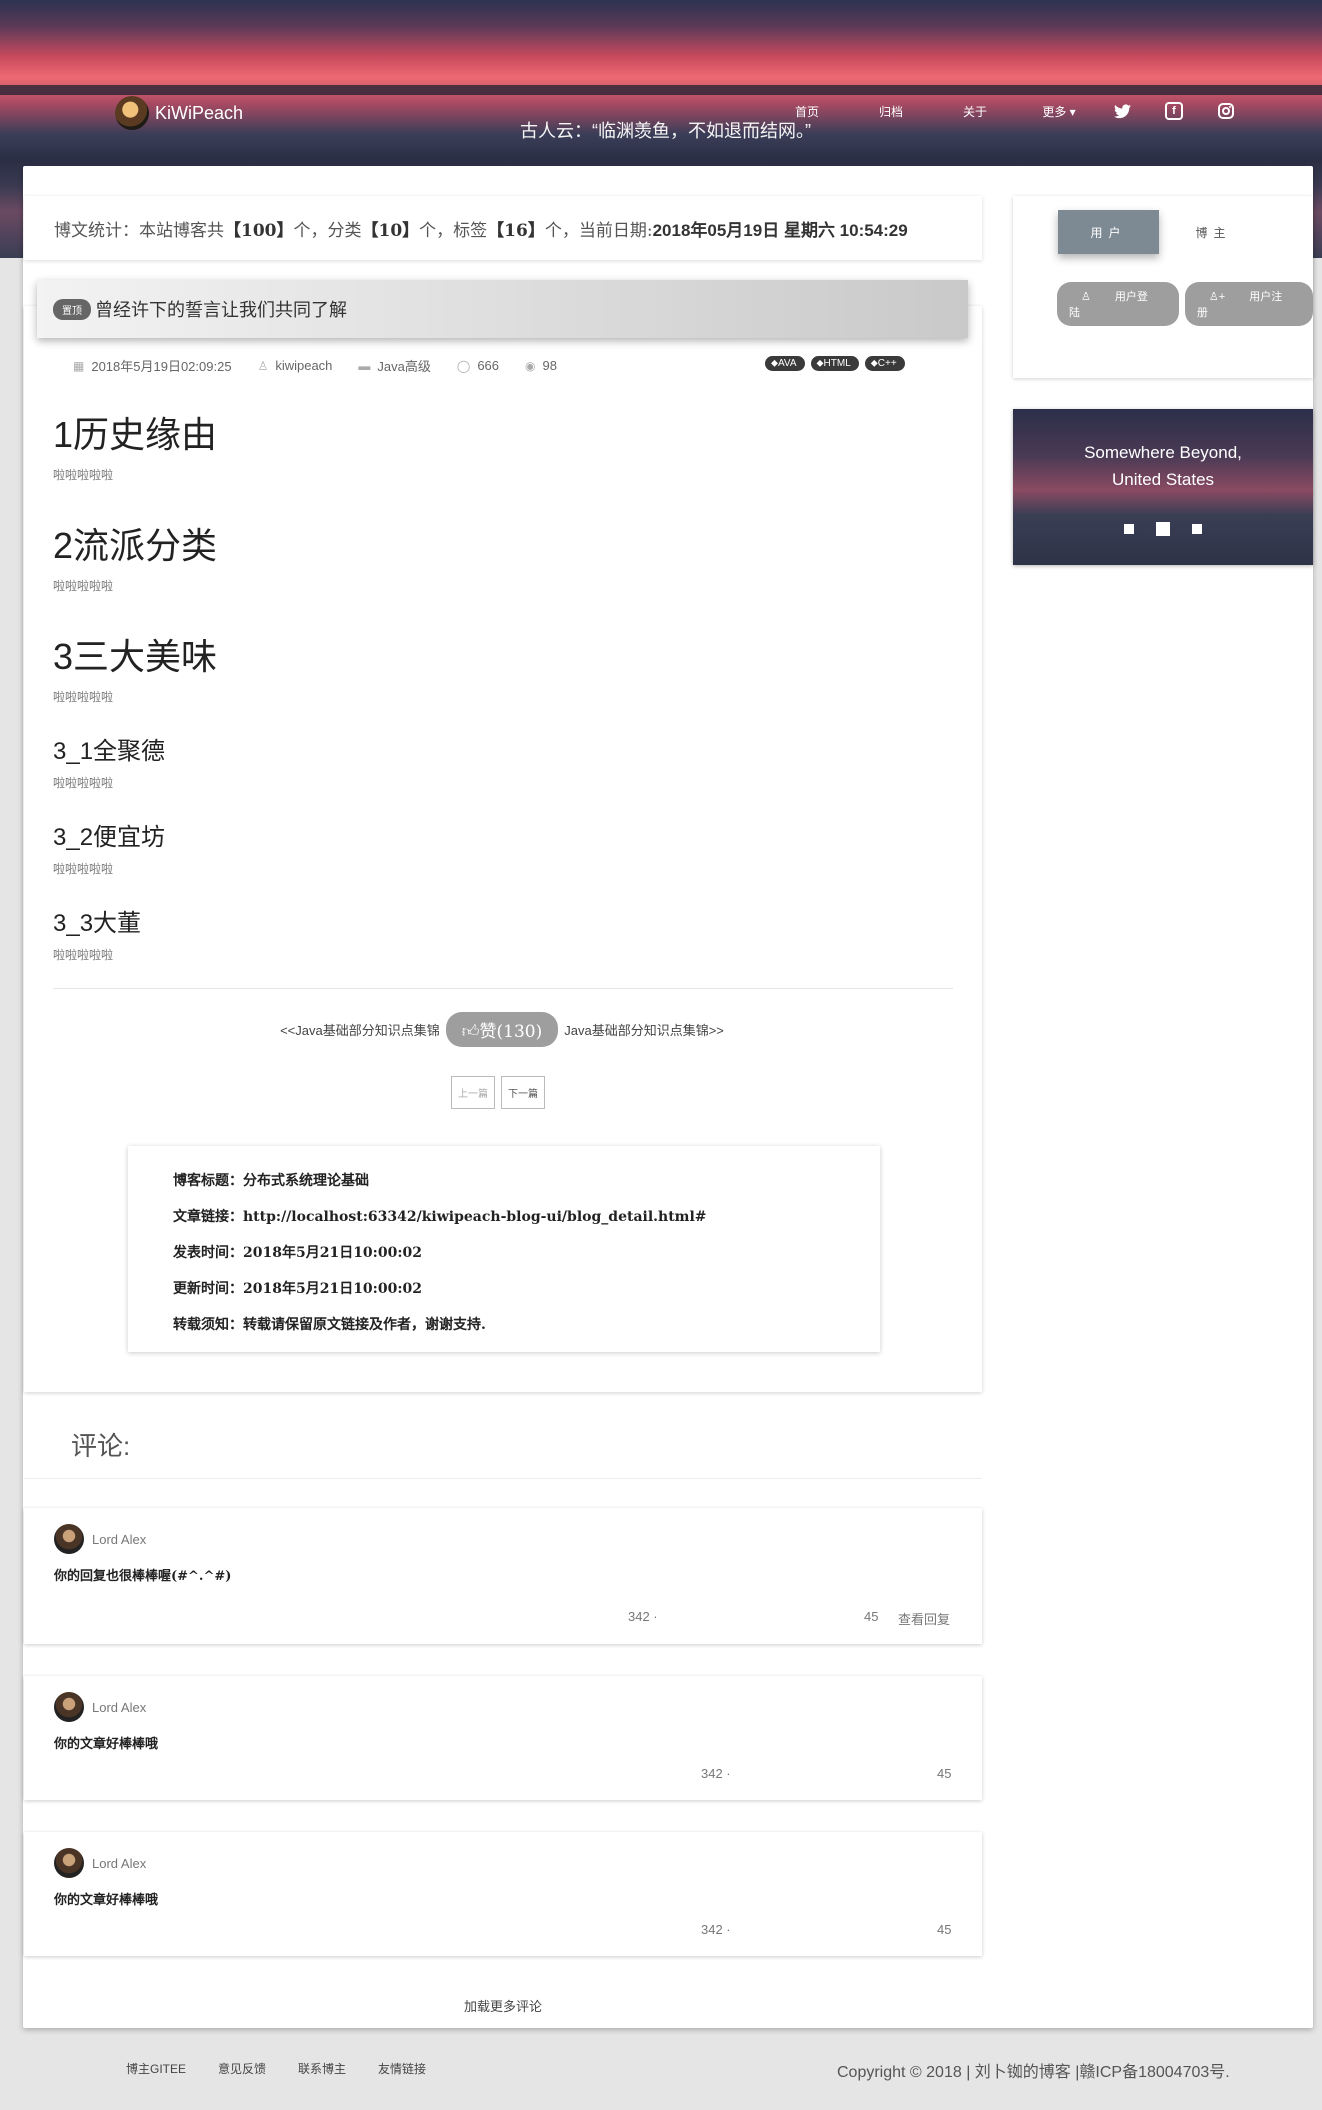  I want to click on info-row: 转载须知：转载请保留原文链接及作者，谢谢支持., so click(526, 1332).